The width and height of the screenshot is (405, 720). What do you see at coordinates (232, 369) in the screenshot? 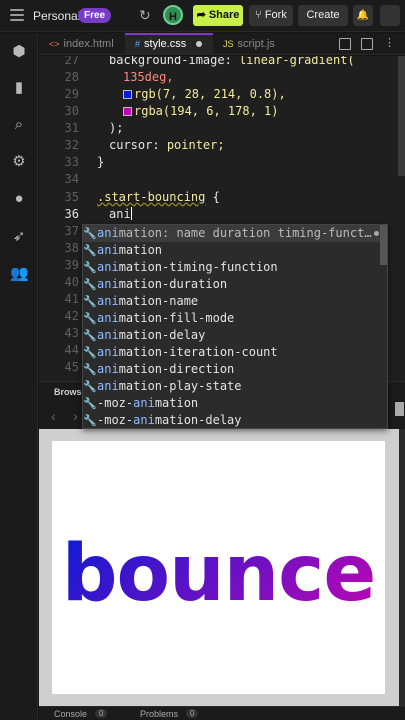
I see `autocomplete-item: 🔧animation-direction` at bounding box center [232, 369].